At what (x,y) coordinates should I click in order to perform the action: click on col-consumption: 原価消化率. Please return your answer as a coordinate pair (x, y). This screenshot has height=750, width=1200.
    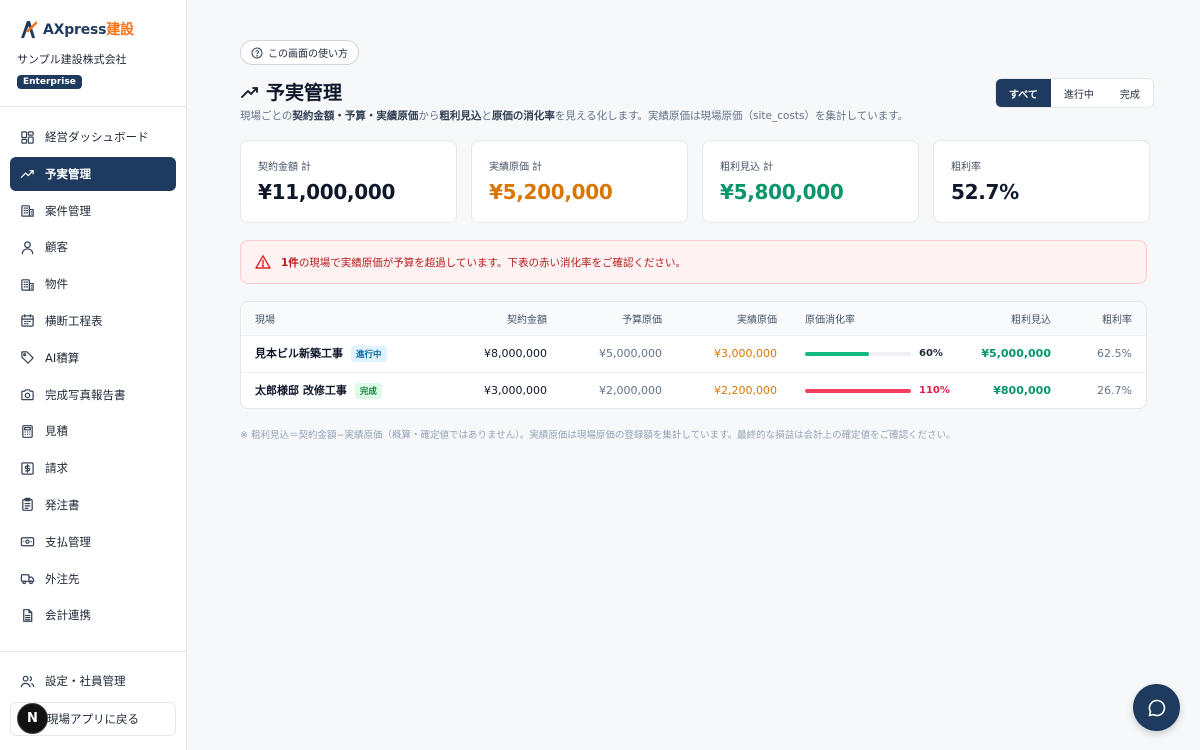
    Looking at the image, I should click on (830, 320).